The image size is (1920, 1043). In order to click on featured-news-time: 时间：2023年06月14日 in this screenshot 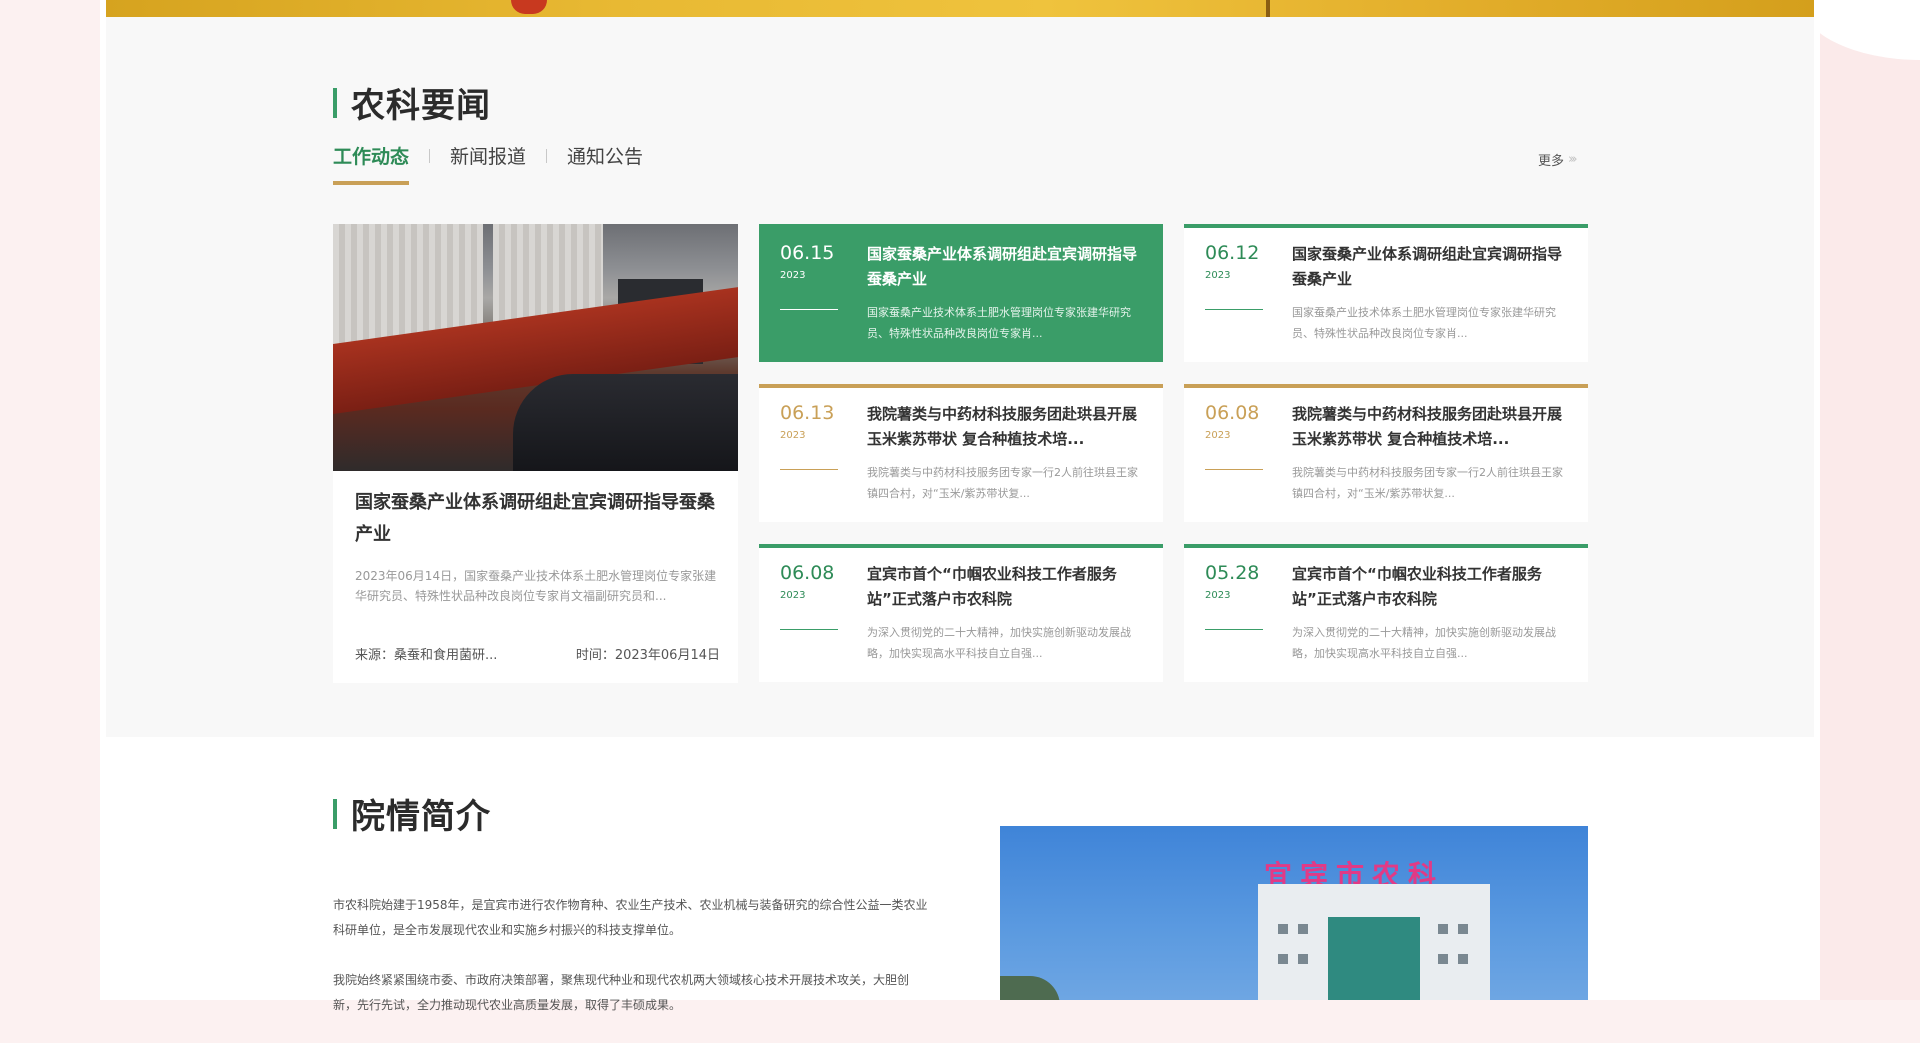, I will do `click(647, 655)`.